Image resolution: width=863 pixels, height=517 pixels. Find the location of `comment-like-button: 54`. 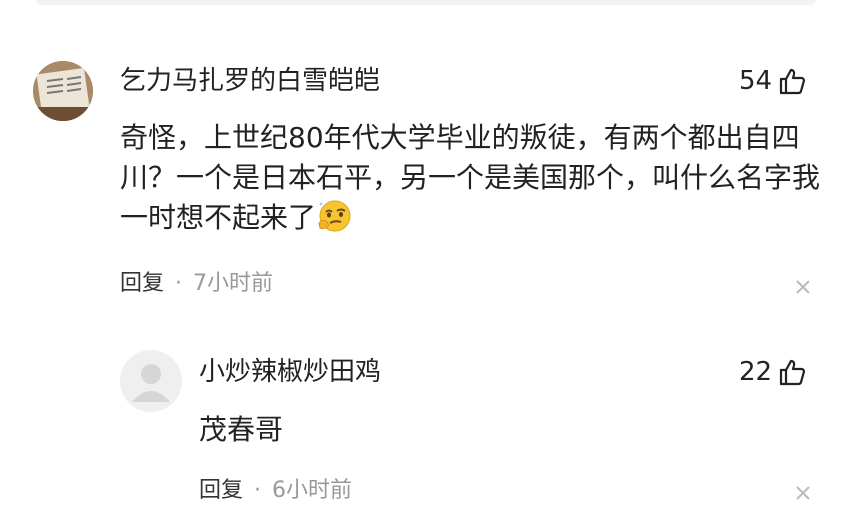

comment-like-button: 54 is located at coordinates (772, 81).